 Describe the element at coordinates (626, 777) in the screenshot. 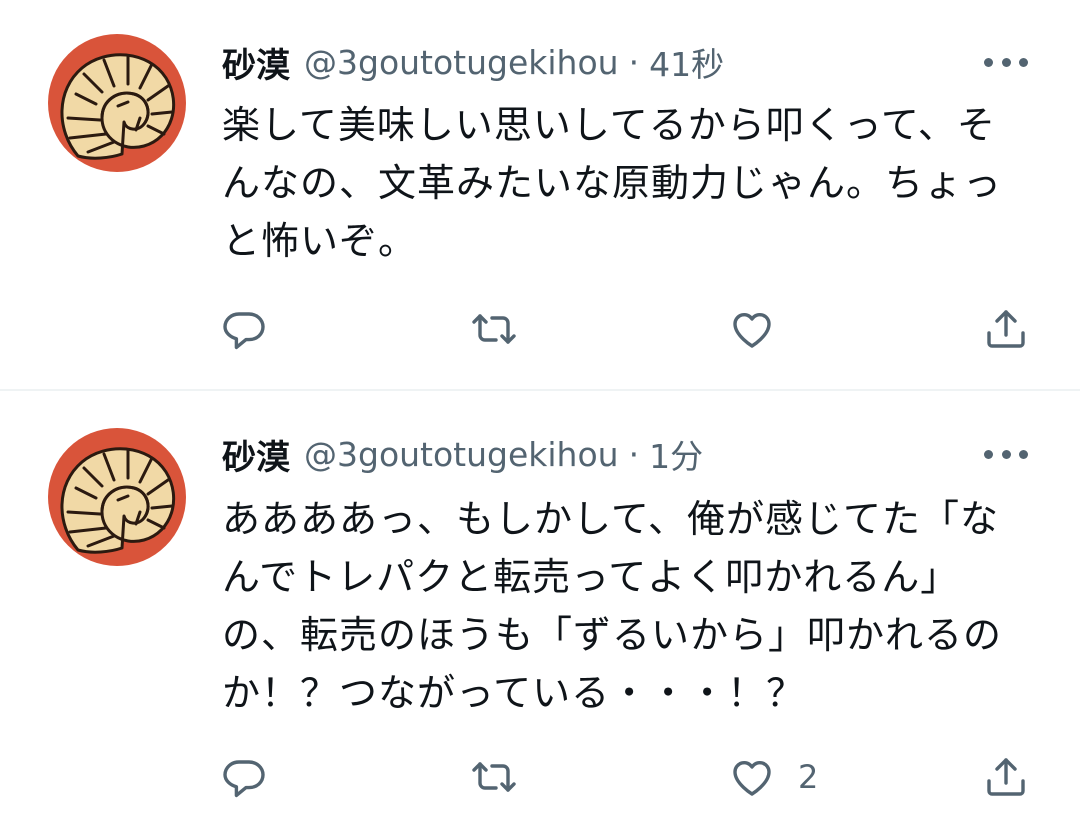

I see `tweet-actions: 2` at that location.